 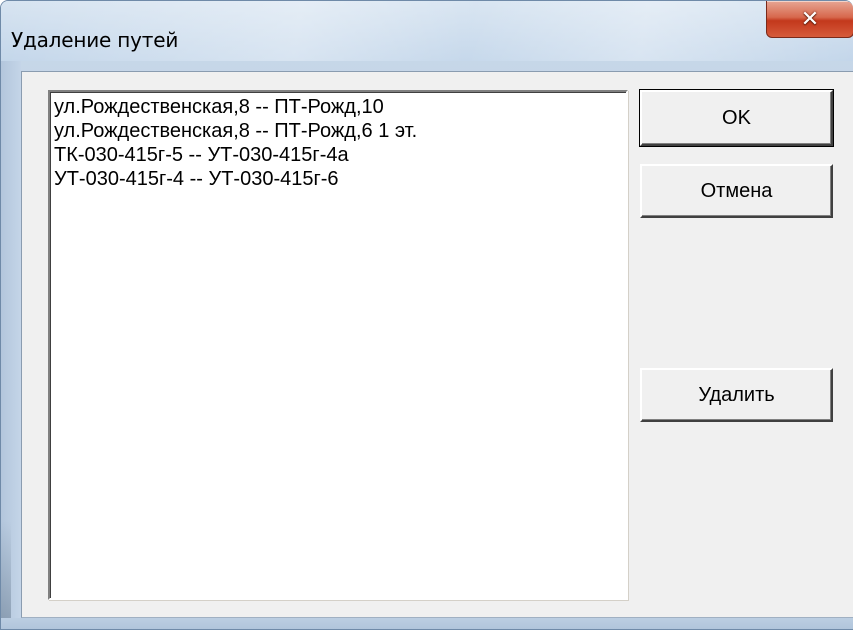 I want to click on delete-button: Удалить, so click(x=736, y=395).